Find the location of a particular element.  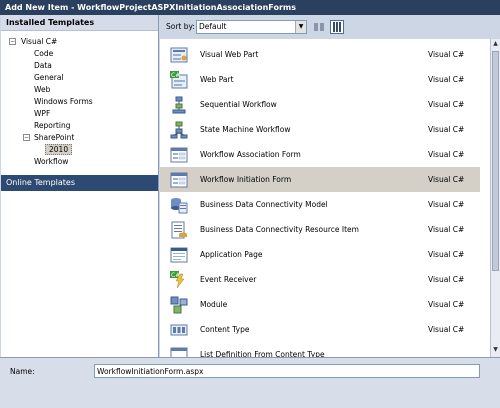

application-page-icon is located at coordinates (179, 255).